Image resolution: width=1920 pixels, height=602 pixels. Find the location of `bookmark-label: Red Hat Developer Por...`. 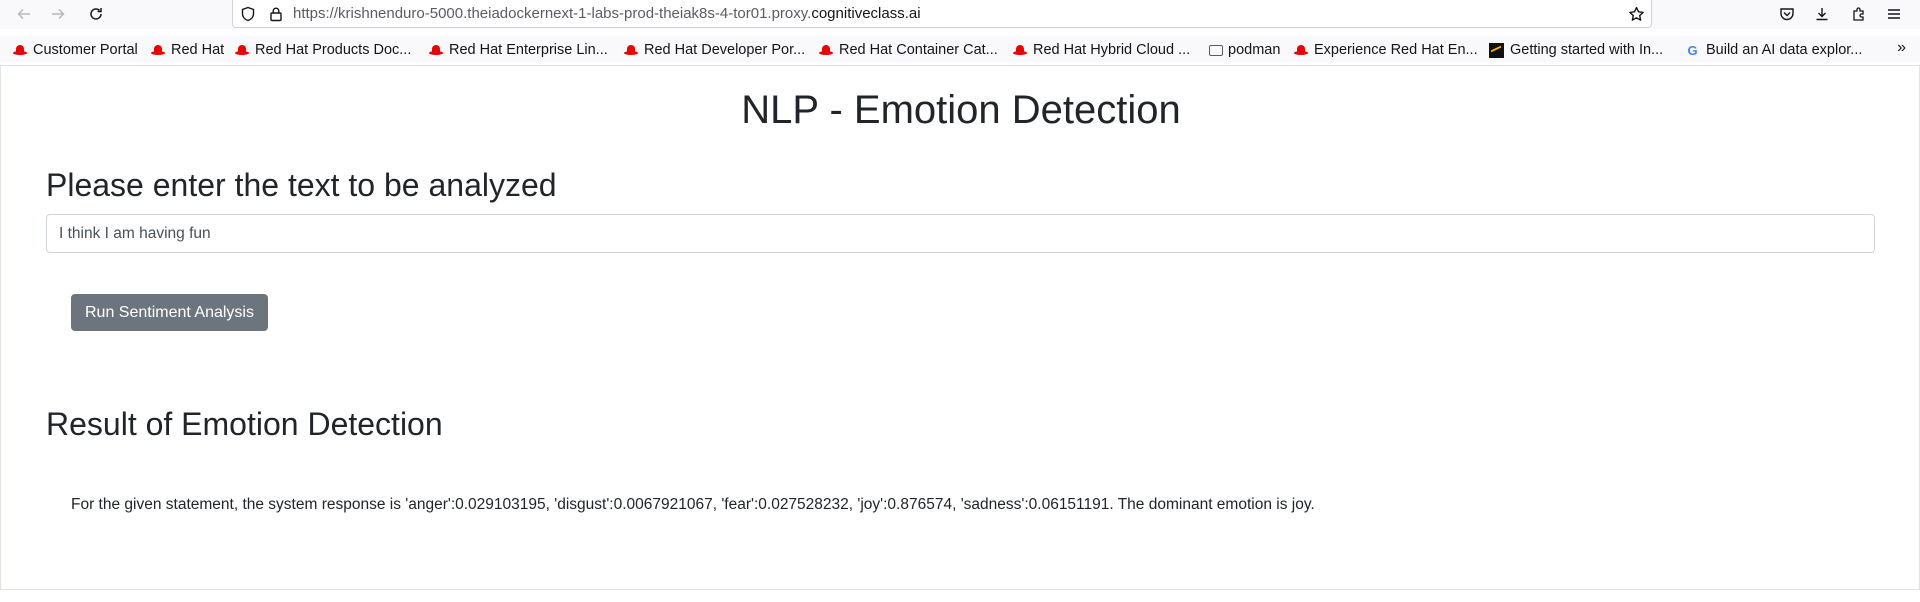

bookmark-label: Red Hat Developer Por... is located at coordinates (725, 50).